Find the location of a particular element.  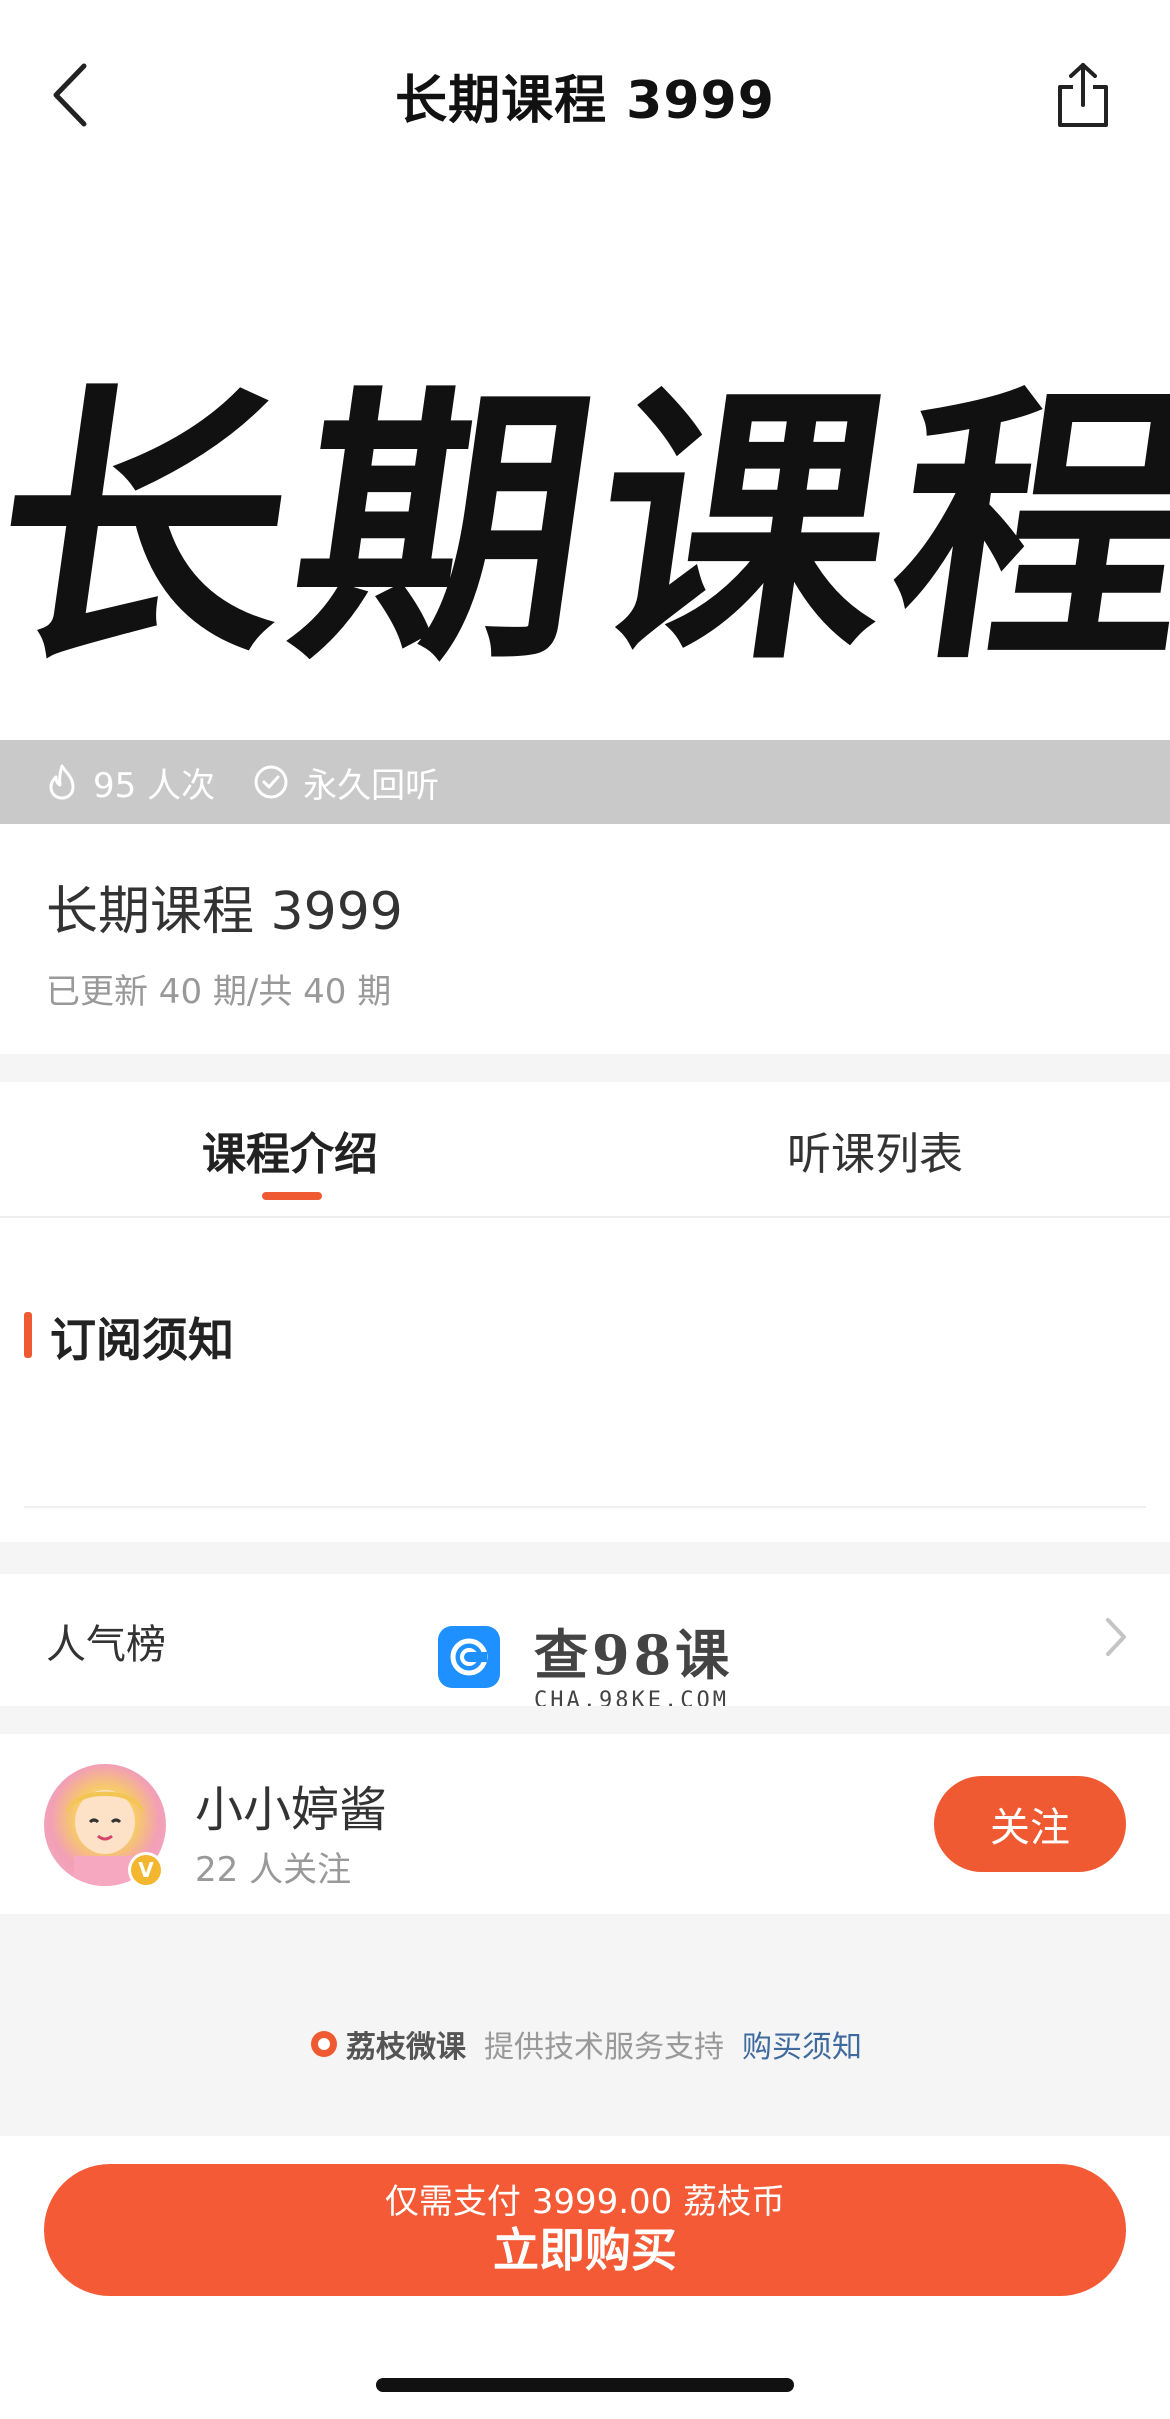

divider-line is located at coordinates (585, 1507).